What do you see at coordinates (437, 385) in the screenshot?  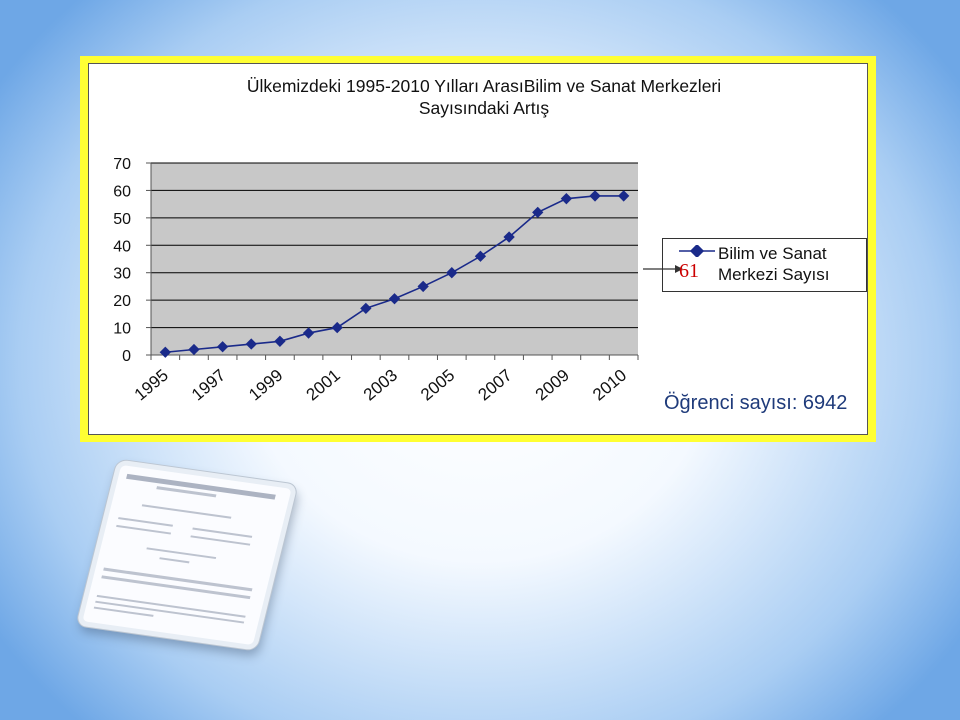 I see `x-tick-label: 2005` at bounding box center [437, 385].